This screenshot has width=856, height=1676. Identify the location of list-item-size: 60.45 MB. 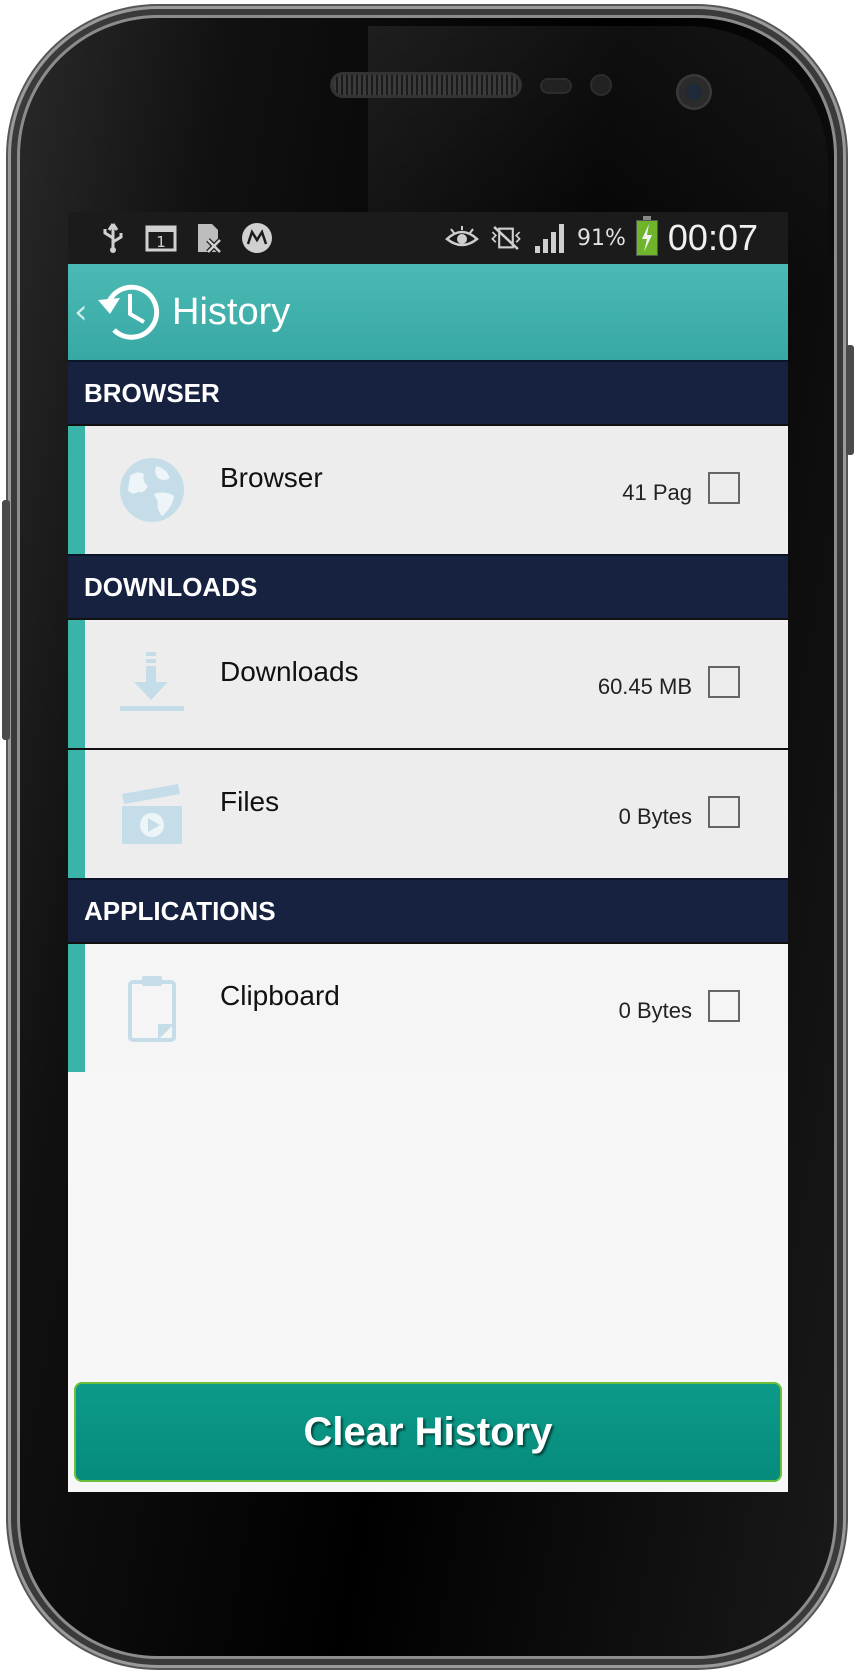
(644, 686).